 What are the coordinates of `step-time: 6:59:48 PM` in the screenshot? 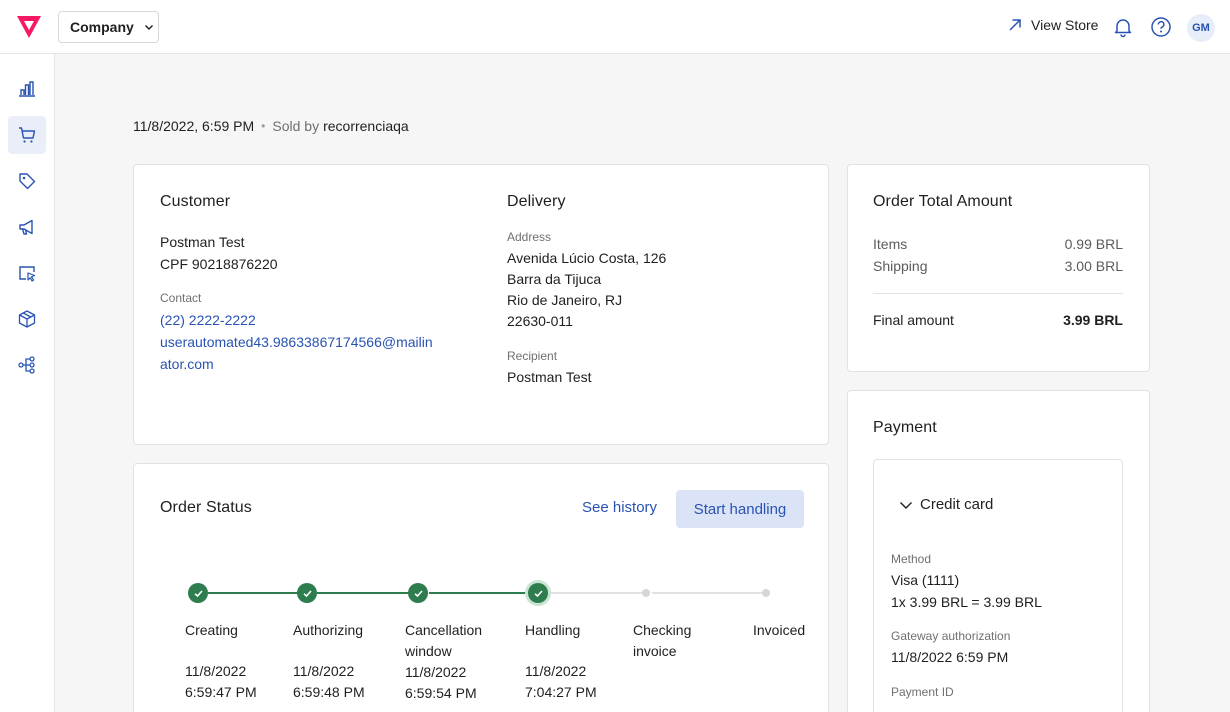 It's located at (329, 692).